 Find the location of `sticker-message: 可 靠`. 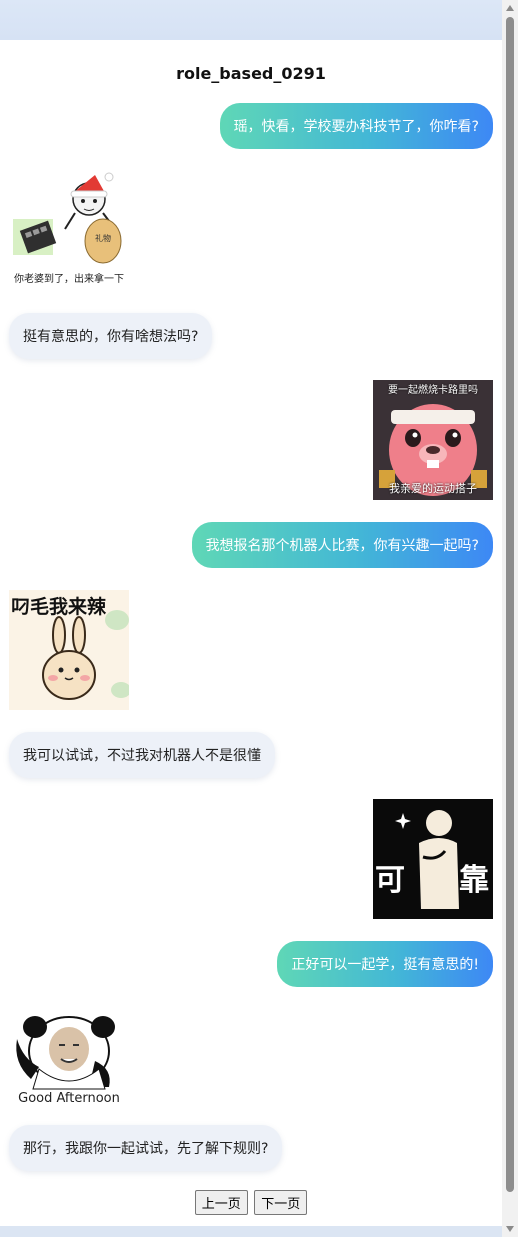

sticker-message: 可 靠 is located at coordinates (433, 859).